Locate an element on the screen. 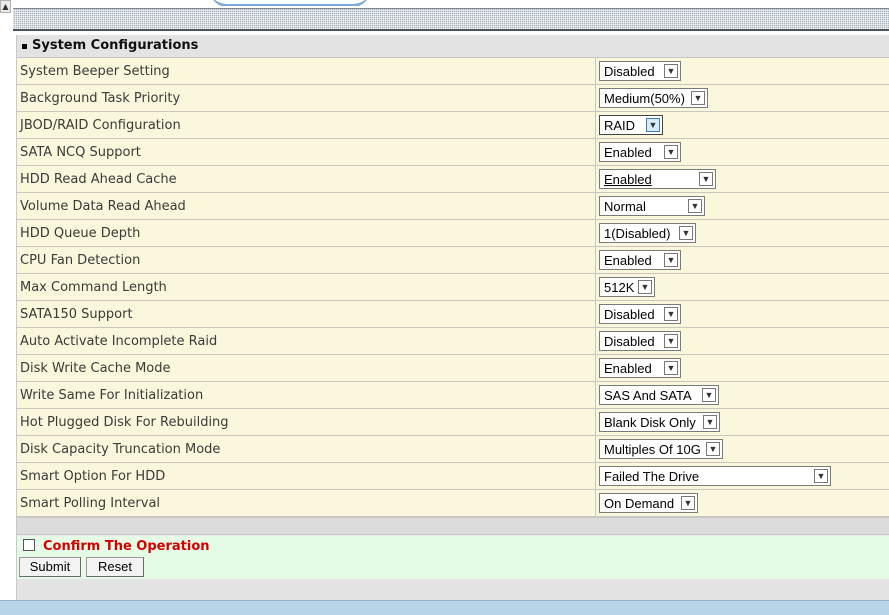  smart-option-for-hdd-select: Failed The Drive ▼ is located at coordinates (715, 476).